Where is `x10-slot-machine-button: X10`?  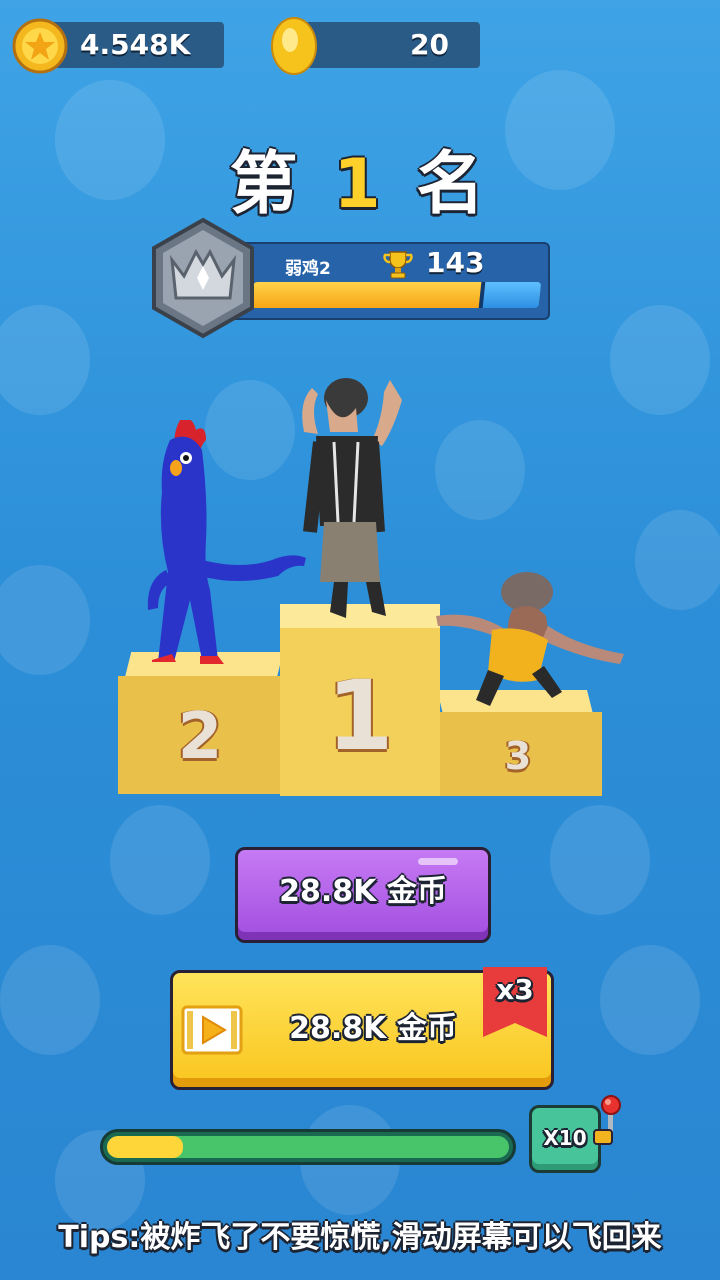 x10-slot-machine-button: X10 is located at coordinates (565, 1139).